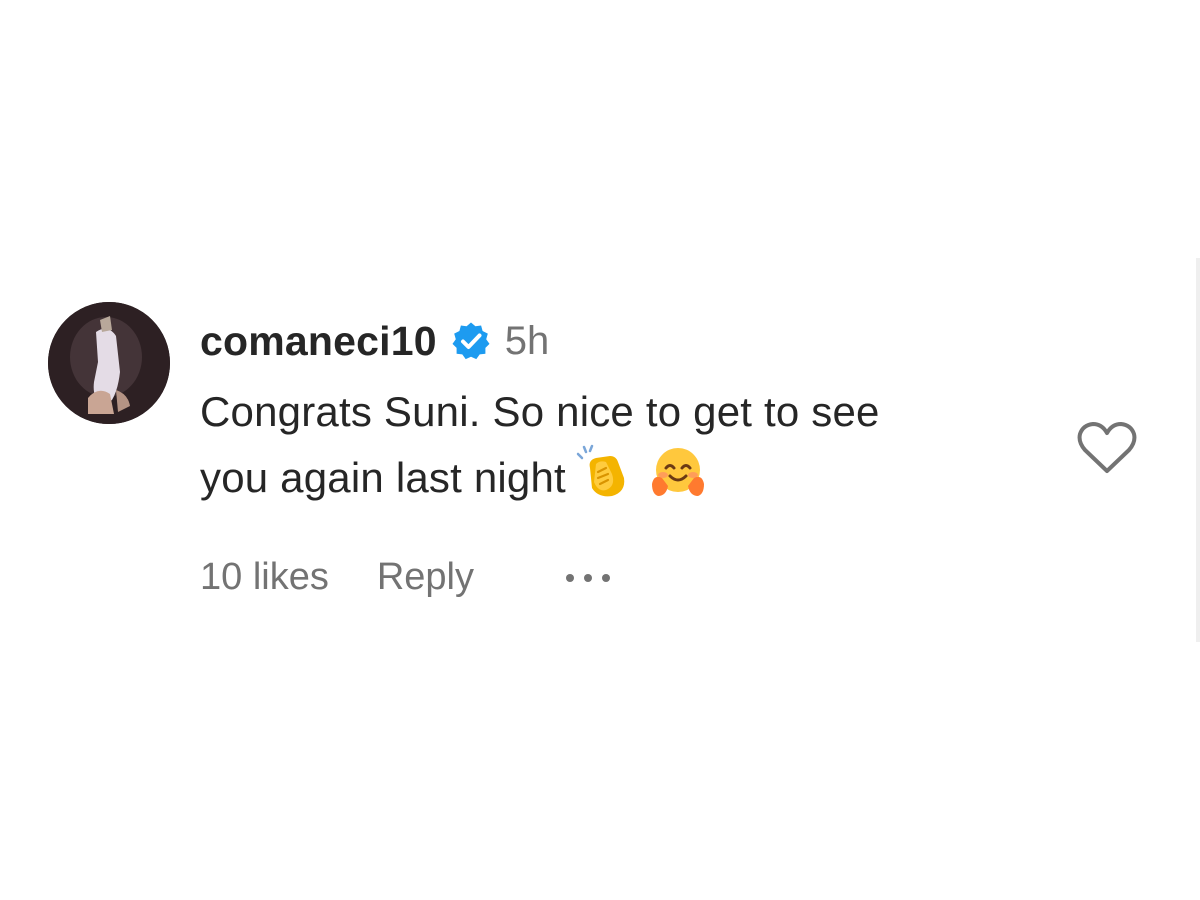 The width and height of the screenshot is (1200, 900). Describe the element at coordinates (604, 481) in the screenshot. I see `clapping-hands-icon` at that location.